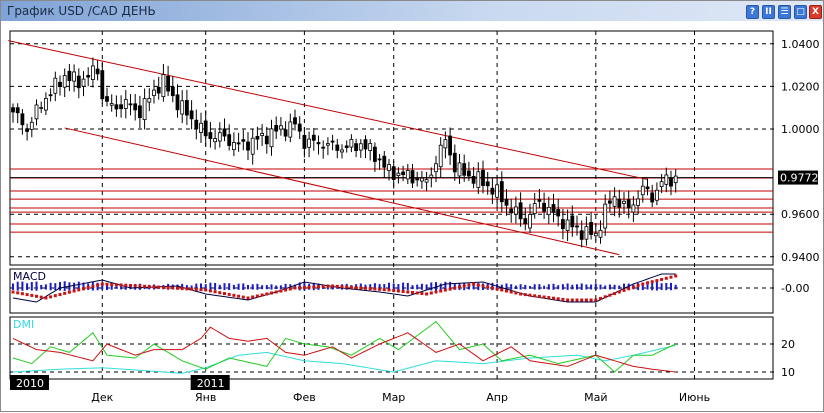 The width and height of the screenshot is (824, 413). Describe the element at coordinates (30, 383) in the screenshot. I see `year-label: 2010` at that location.